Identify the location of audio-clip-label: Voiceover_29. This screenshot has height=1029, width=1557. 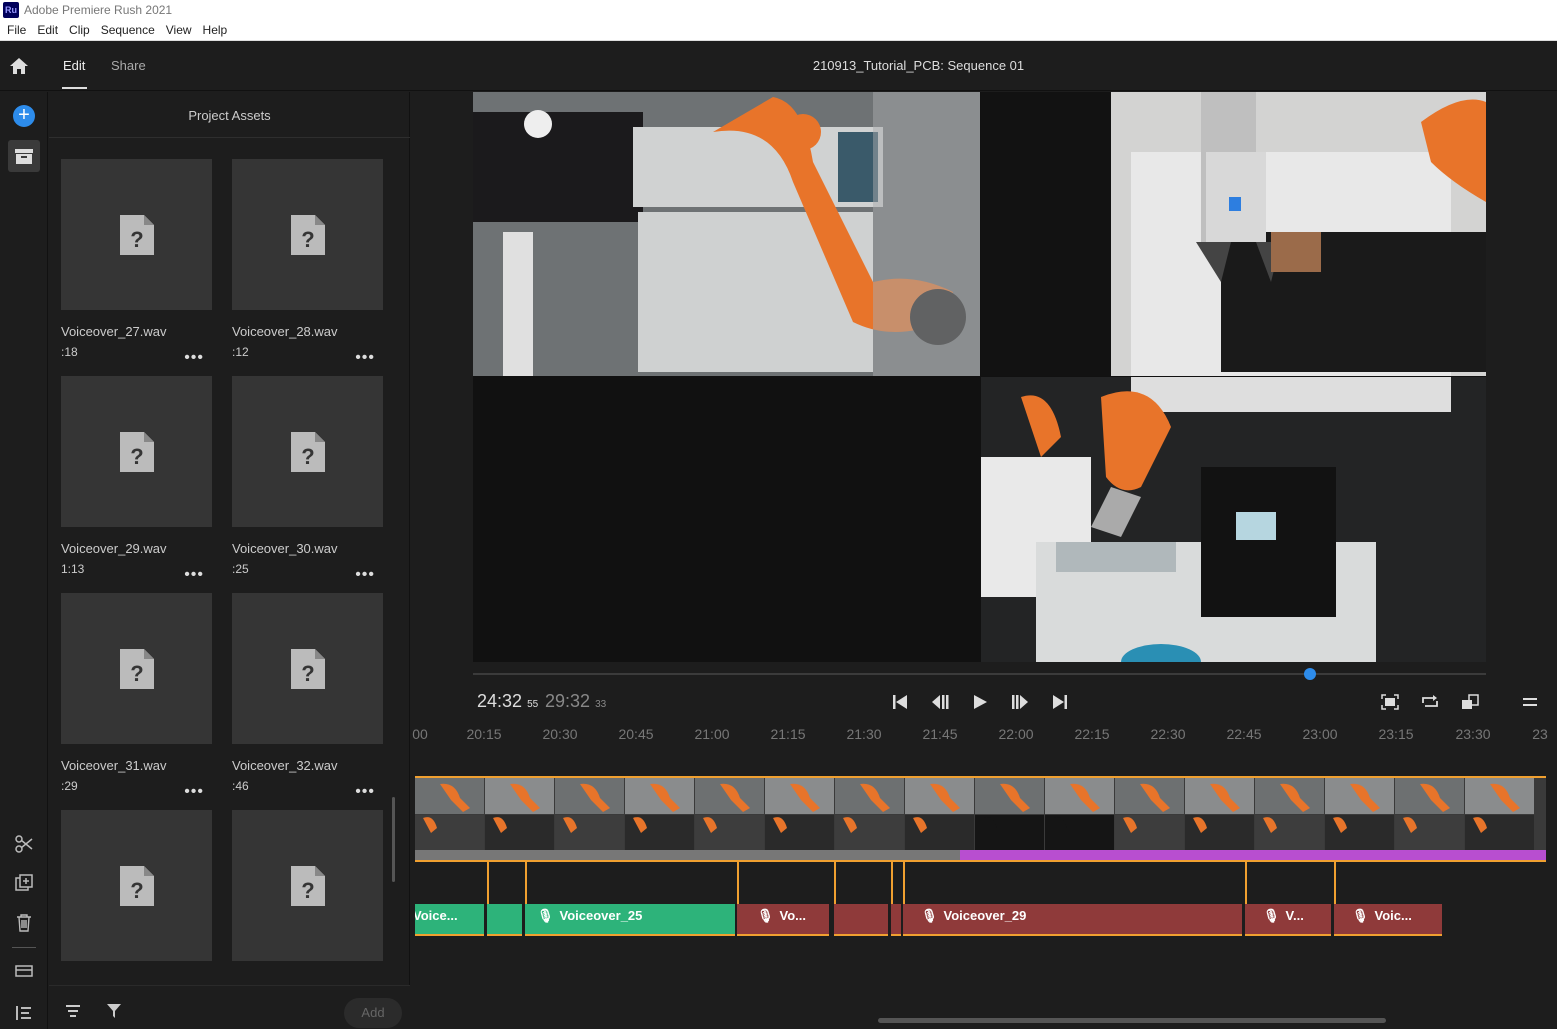
(985, 915).